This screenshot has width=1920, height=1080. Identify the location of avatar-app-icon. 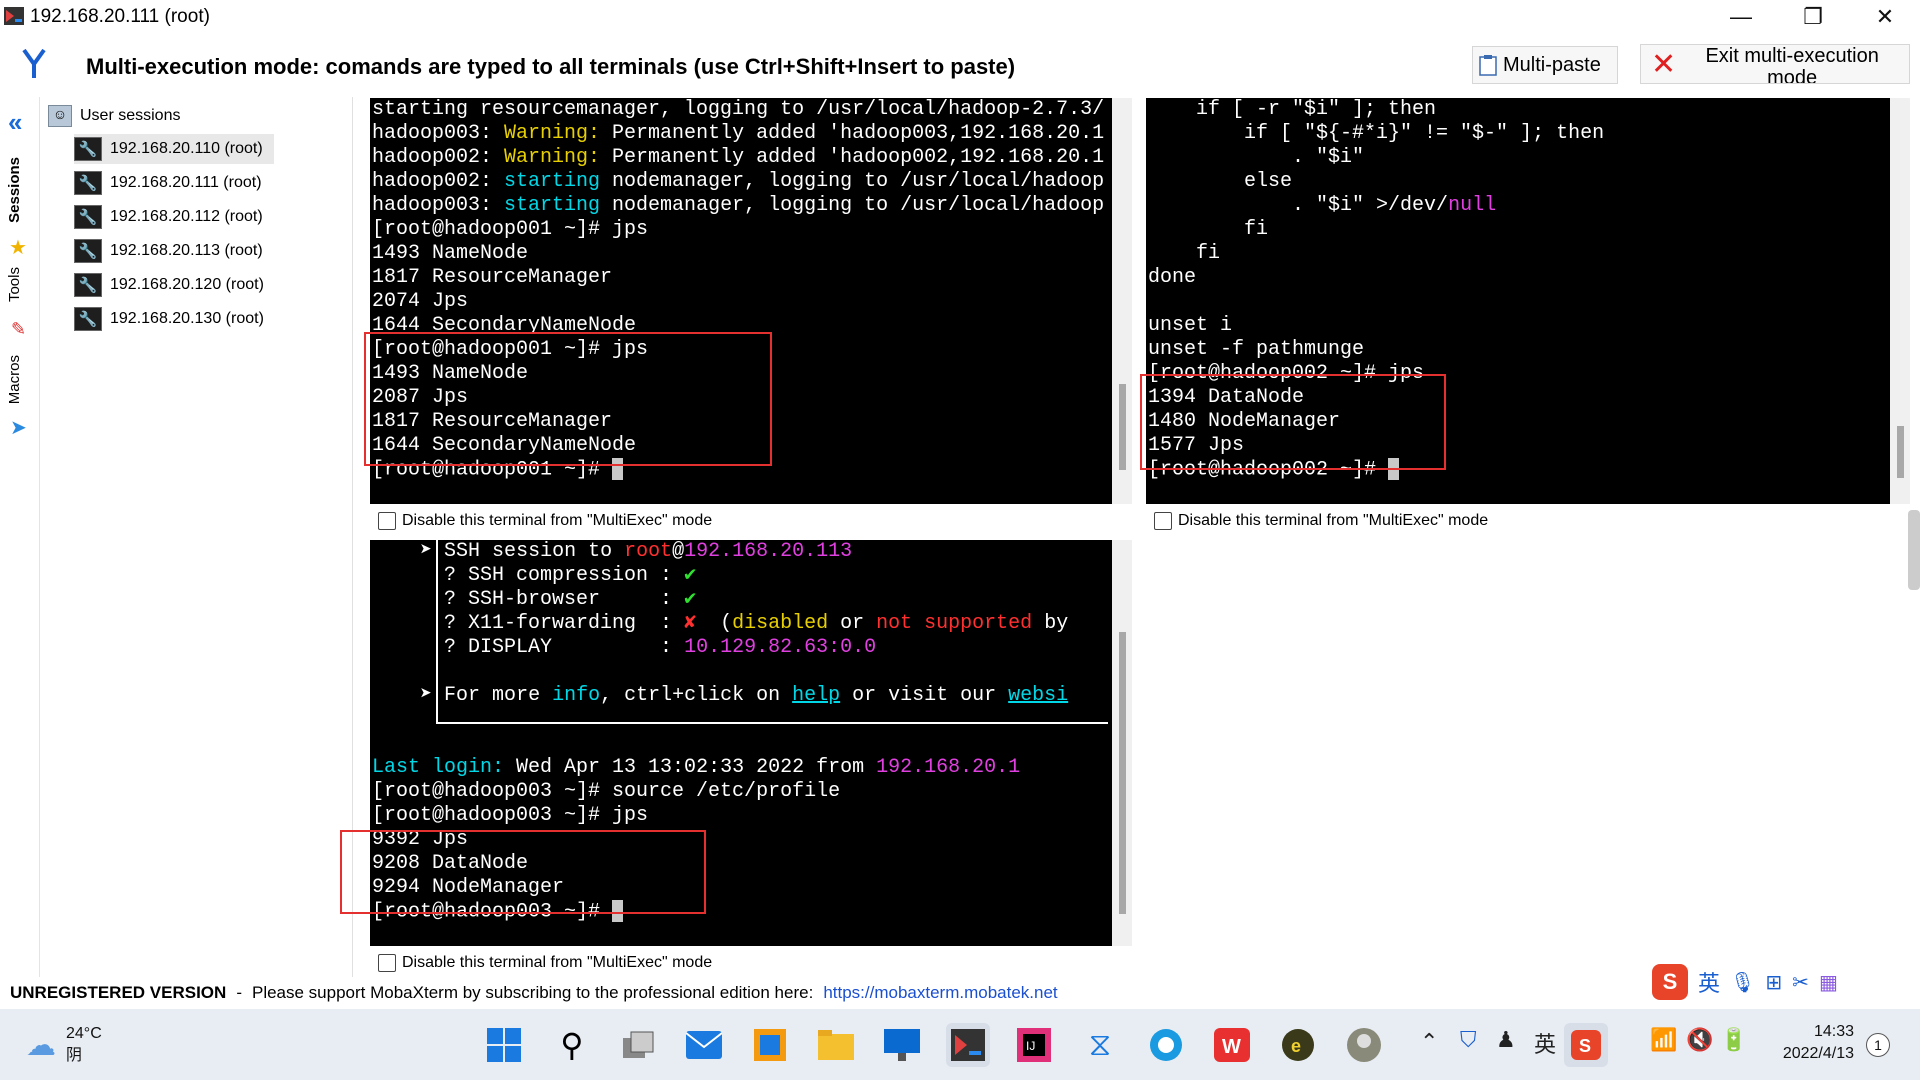
(1364, 1045).